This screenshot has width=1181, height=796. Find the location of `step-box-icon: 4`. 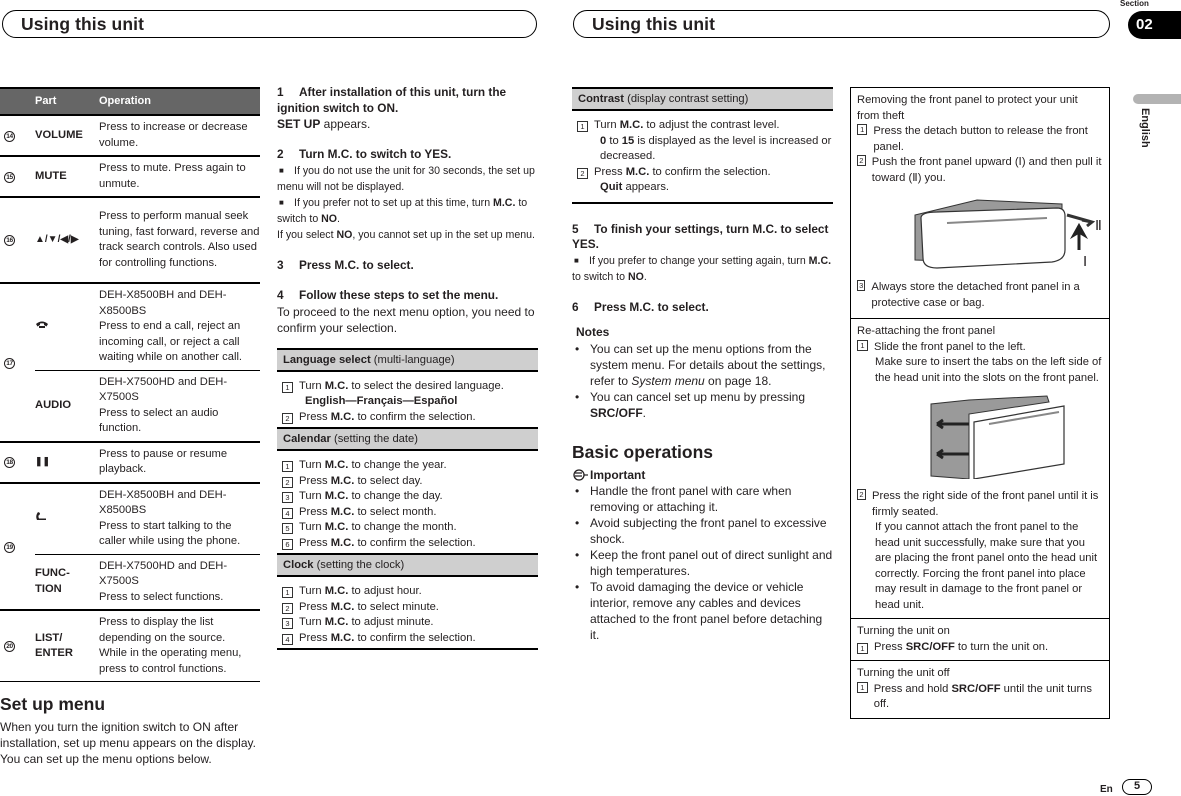

step-box-icon: 4 is located at coordinates (287, 639).